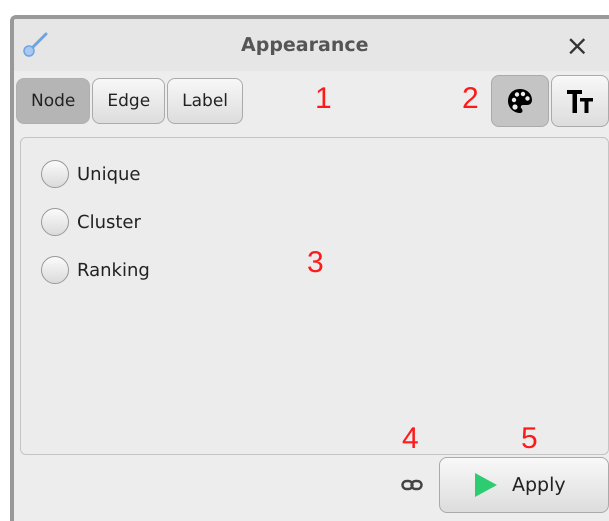 The image size is (609, 521). I want to click on callout-number: 1, so click(323, 99).